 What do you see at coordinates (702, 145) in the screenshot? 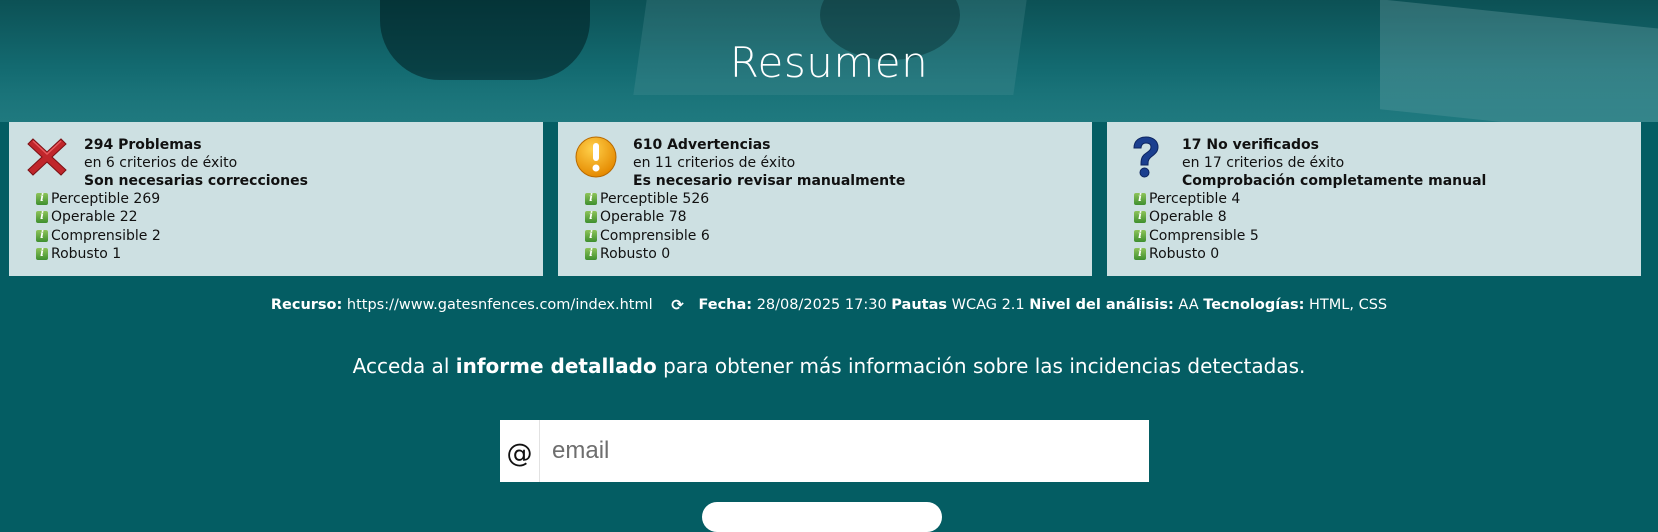
I see `warnings-count: 610 Advertencias` at bounding box center [702, 145].